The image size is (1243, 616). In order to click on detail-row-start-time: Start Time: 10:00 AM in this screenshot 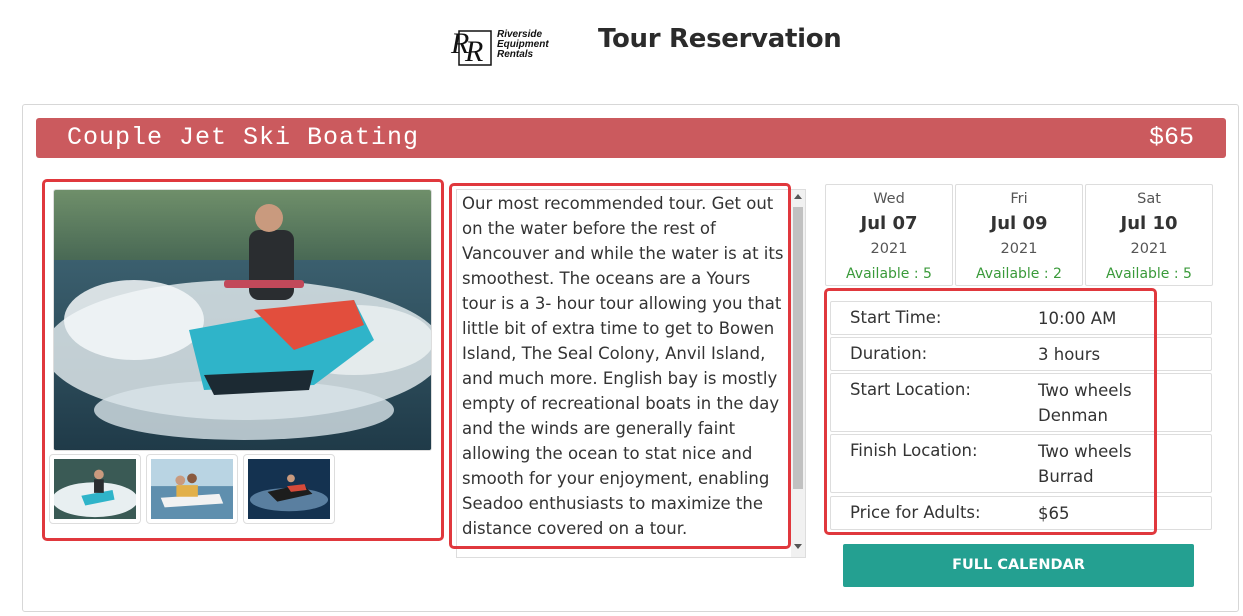, I will do `click(1021, 318)`.